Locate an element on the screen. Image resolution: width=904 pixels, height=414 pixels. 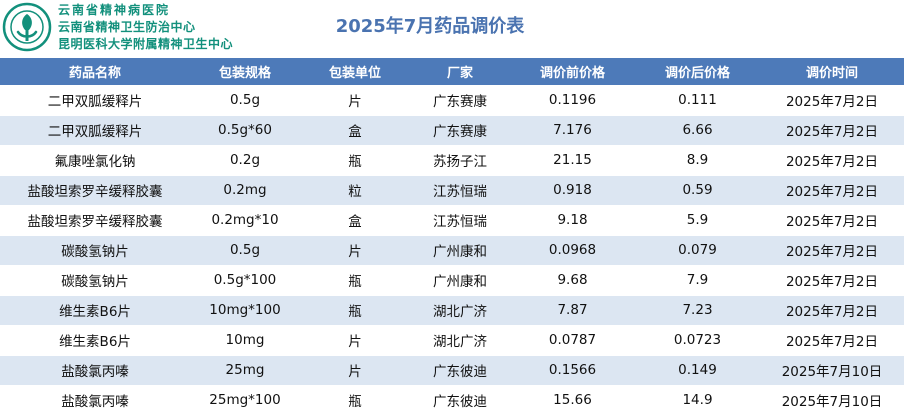
price-before-cell: 21.15 is located at coordinates (572, 160).